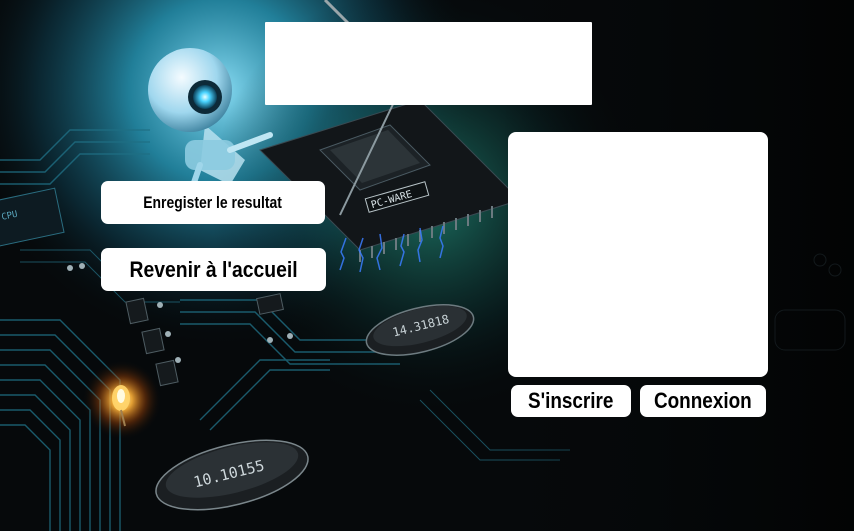  I want to click on login-button: Connexion, so click(703, 401).